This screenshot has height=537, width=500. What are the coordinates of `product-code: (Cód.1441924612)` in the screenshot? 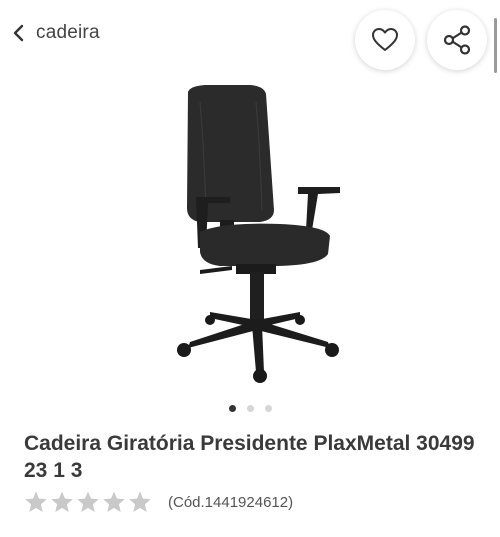 It's located at (231, 502).